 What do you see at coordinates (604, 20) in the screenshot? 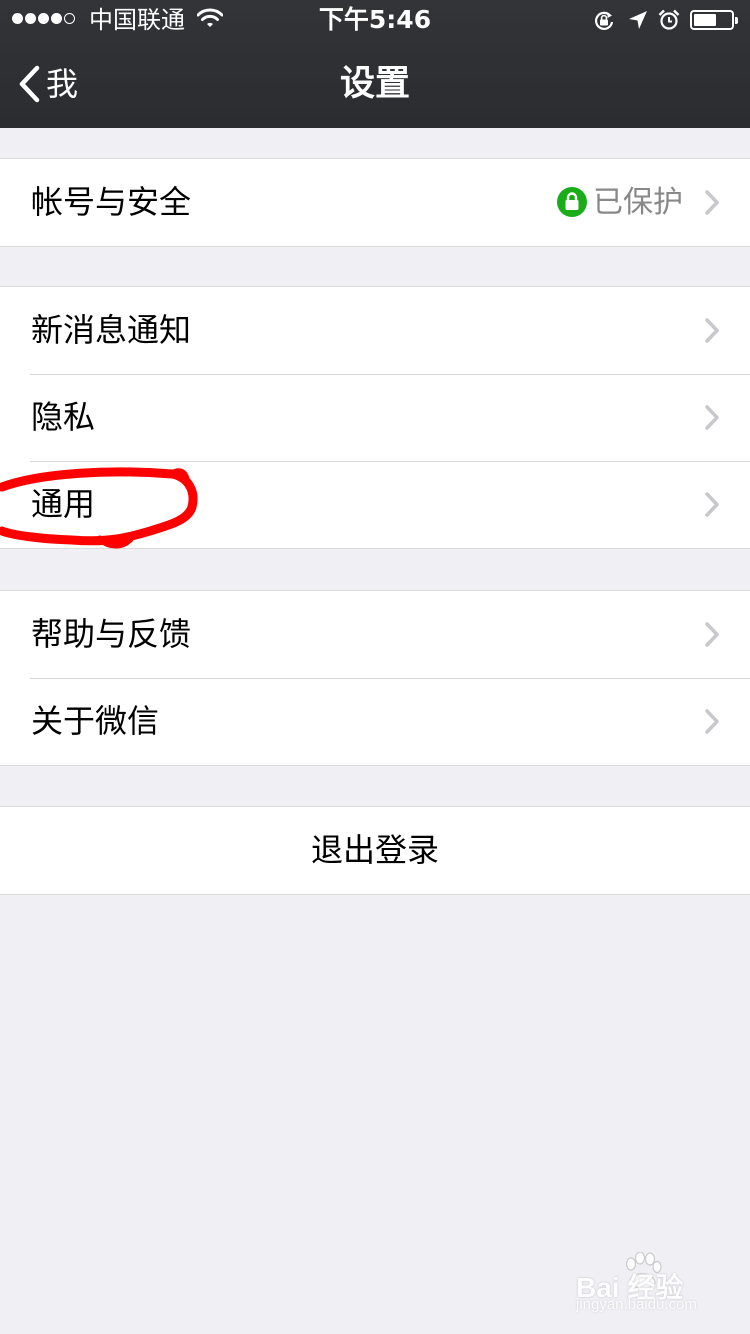
I see `rotation-lock-icon` at bounding box center [604, 20].